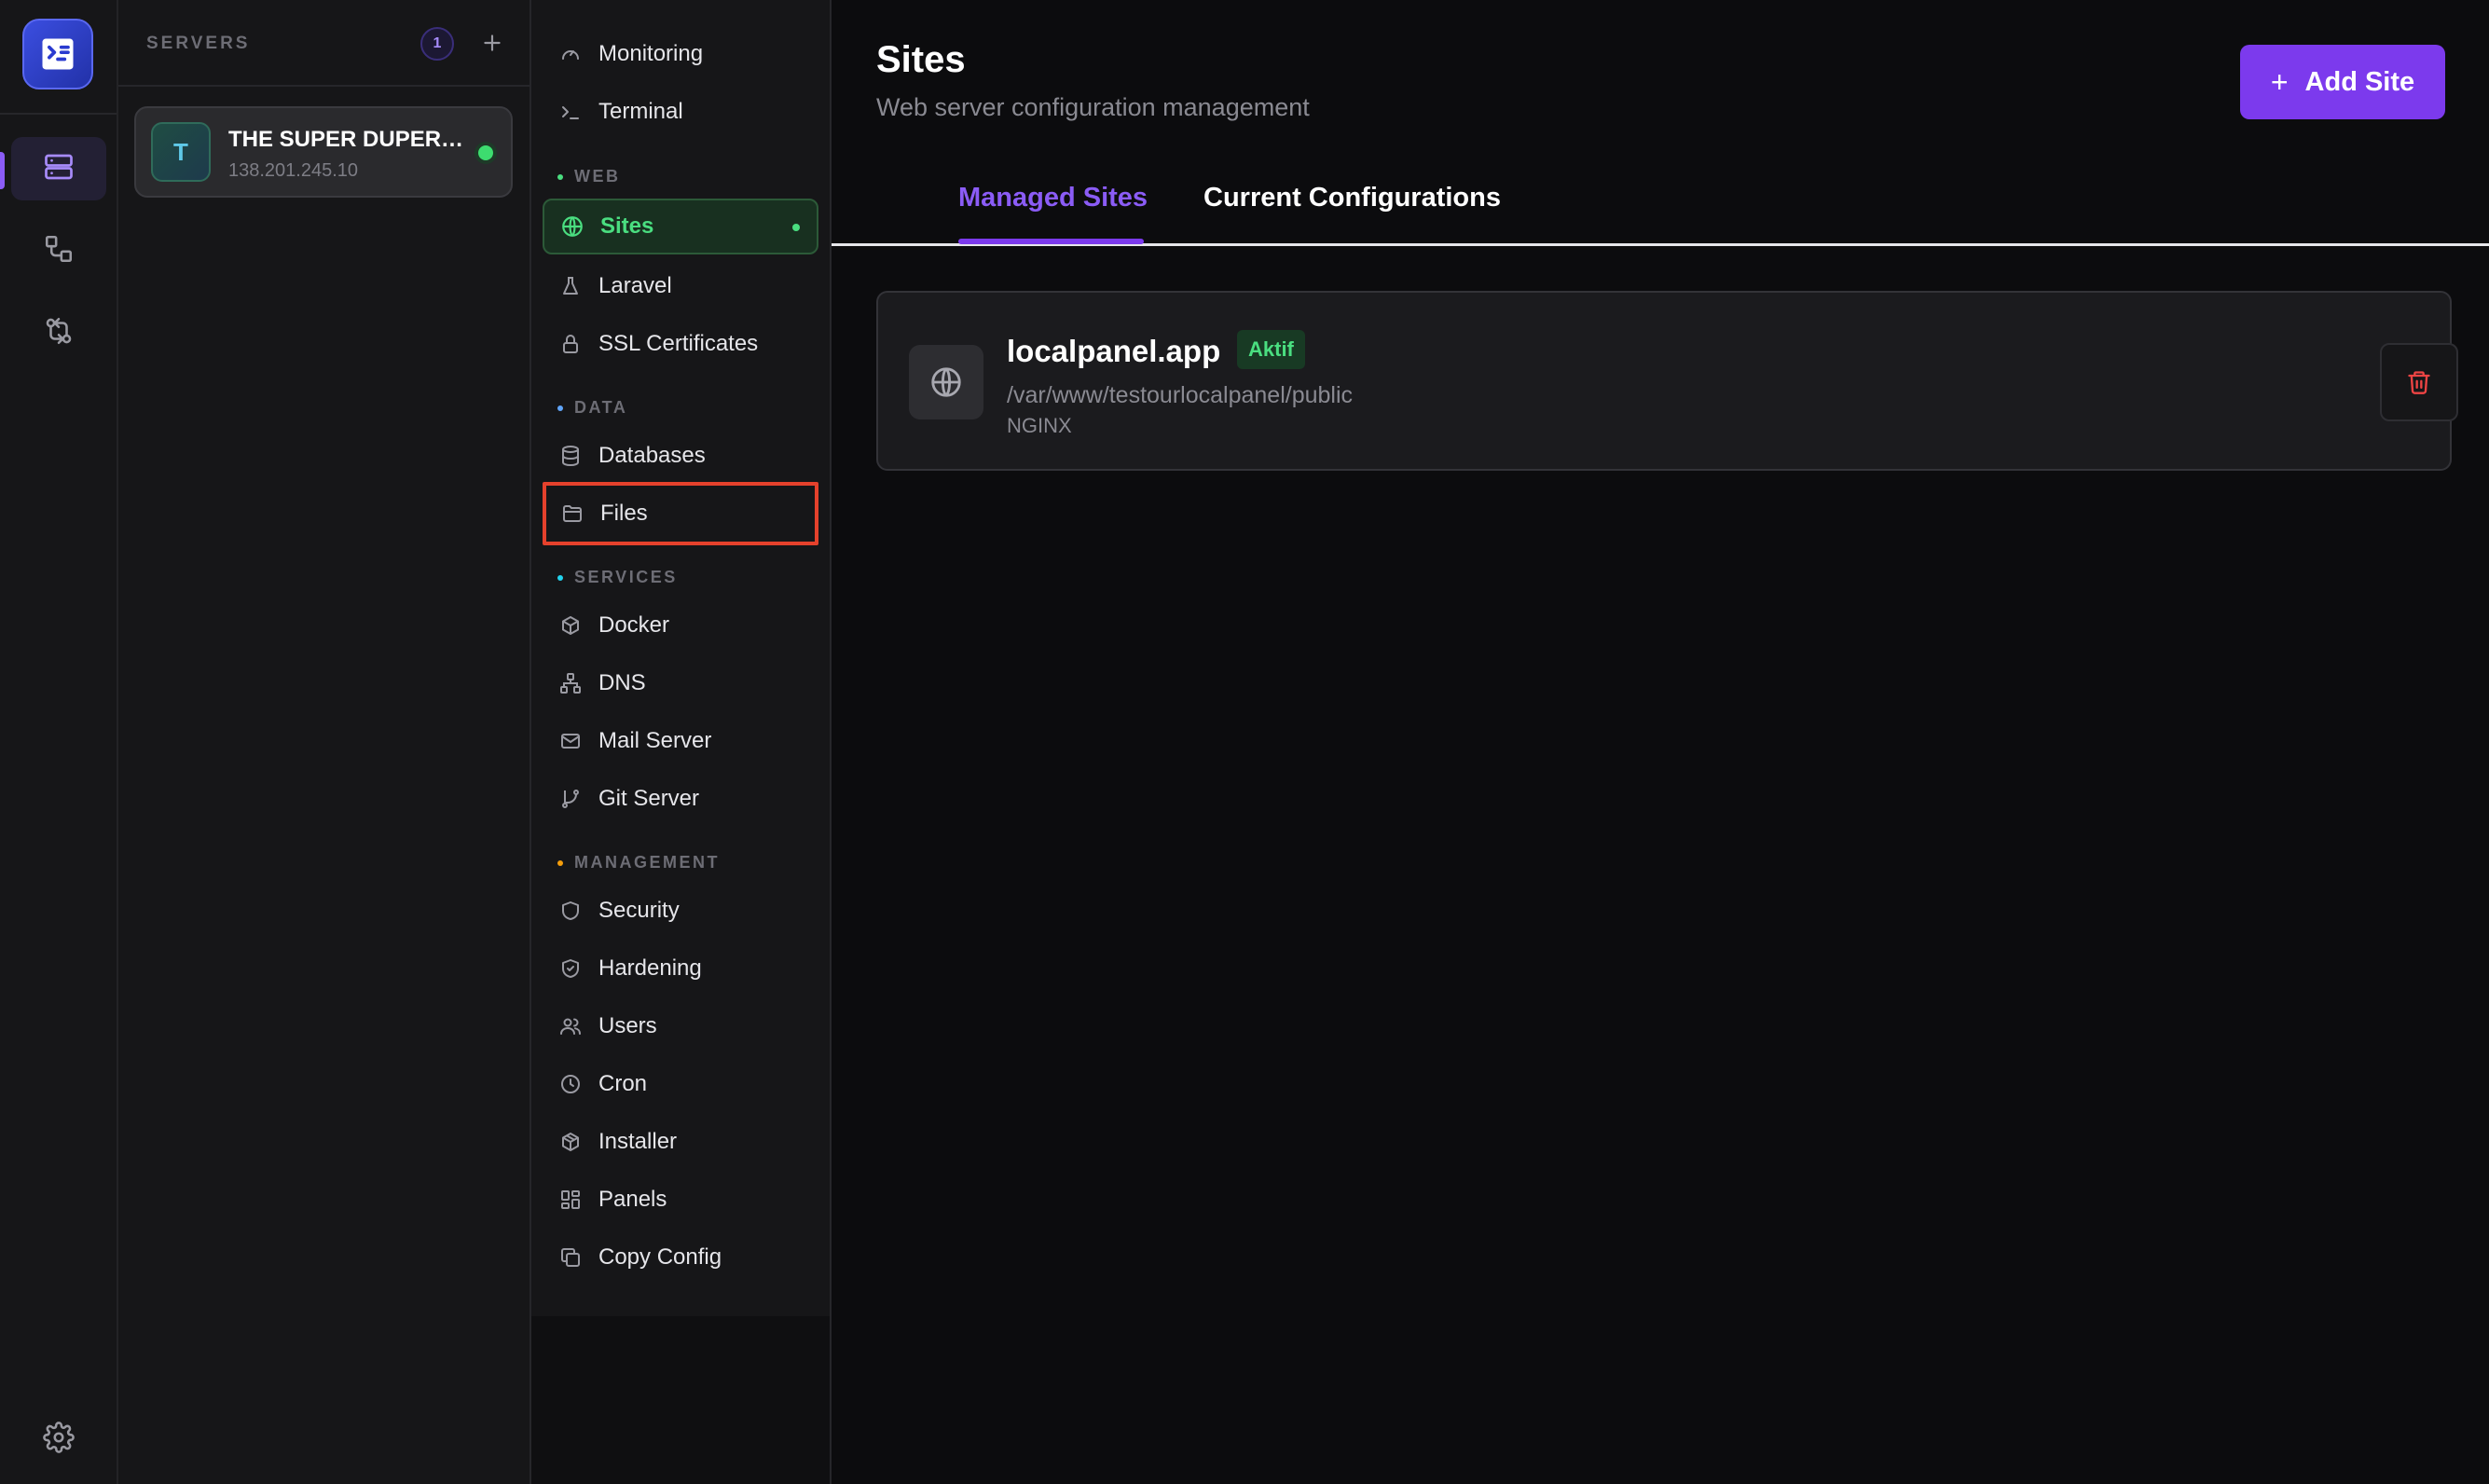 The width and height of the screenshot is (2489, 1484). I want to click on page-subtitle: Web server configuration management, so click(1093, 107).